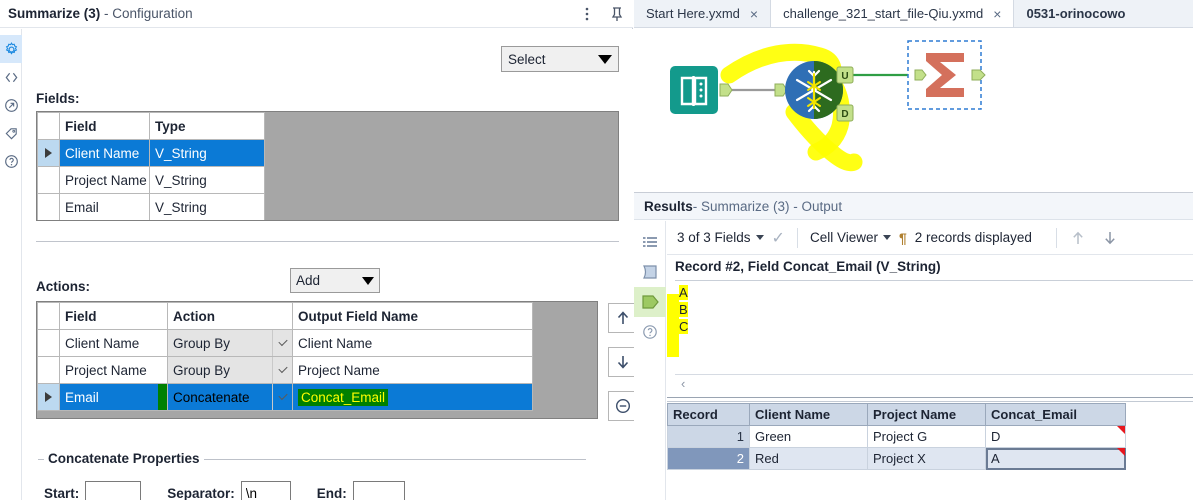 The height and width of the screenshot is (500, 1193). Describe the element at coordinates (308, 280) in the screenshot. I see `add-dropdown-label: Add` at that location.